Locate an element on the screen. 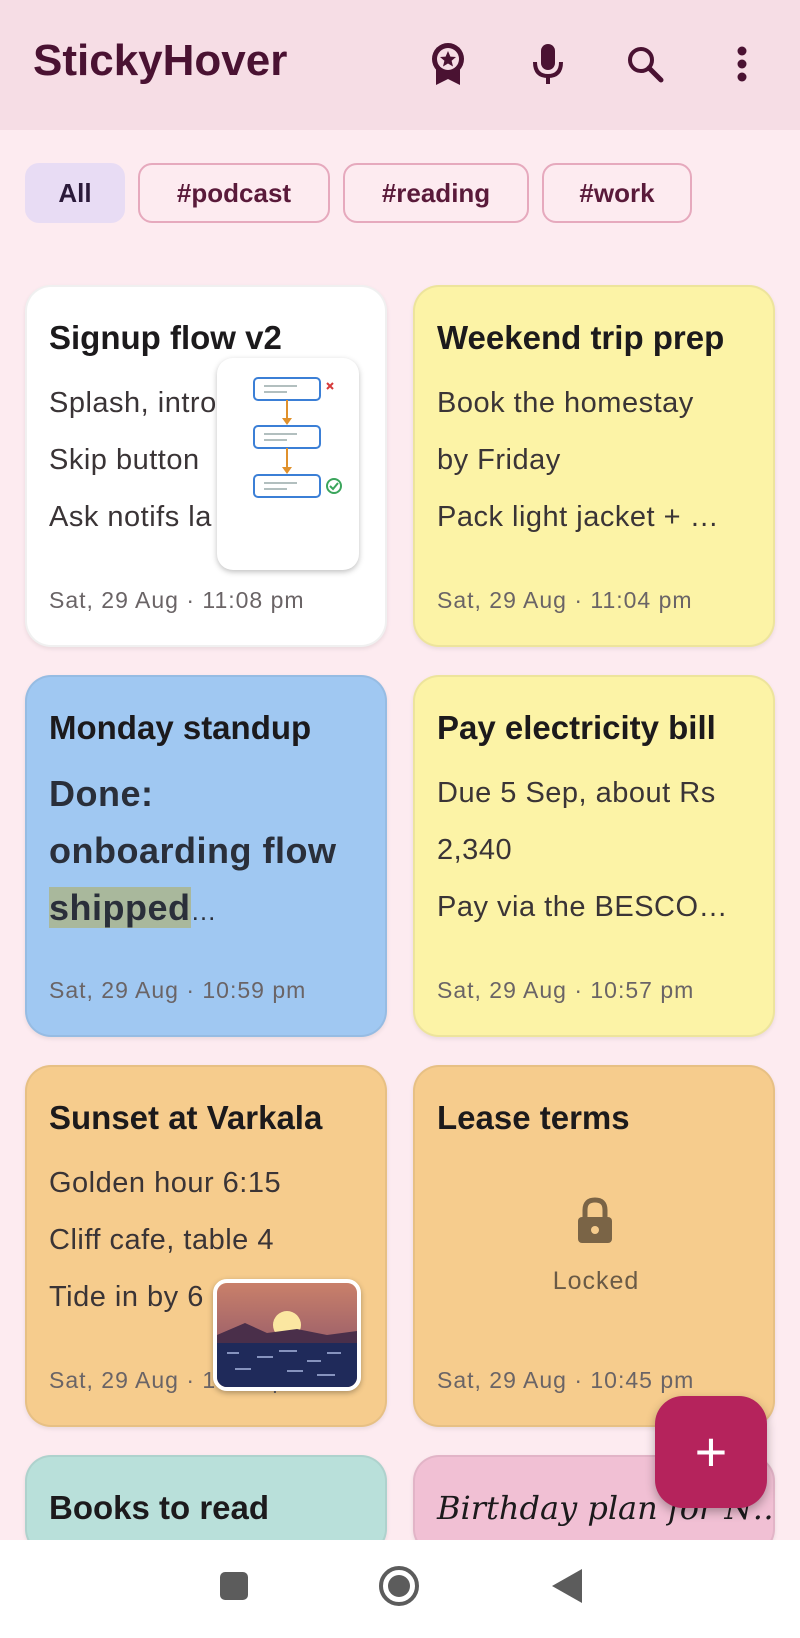 The image size is (800, 1638). note-line: Cliff cafe, table 4 is located at coordinates (161, 1240).